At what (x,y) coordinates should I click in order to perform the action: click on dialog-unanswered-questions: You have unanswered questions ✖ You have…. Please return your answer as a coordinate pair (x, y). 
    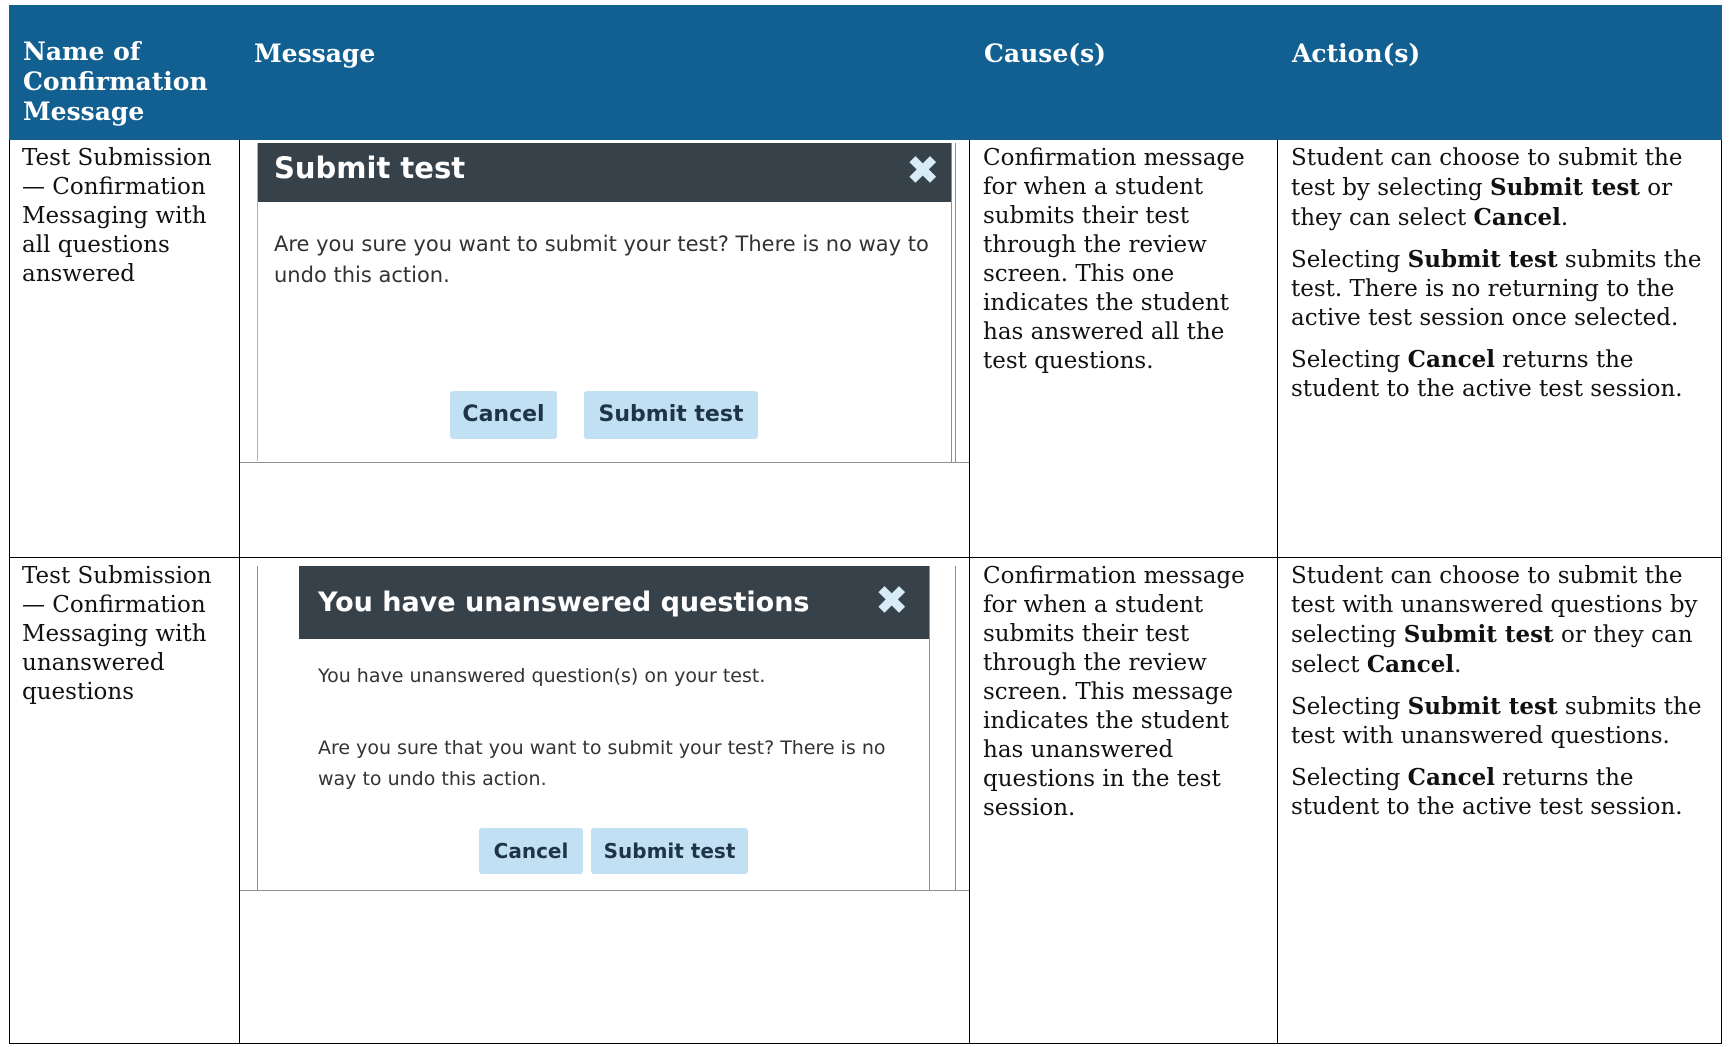
    Looking at the image, I should click on (614, 728).